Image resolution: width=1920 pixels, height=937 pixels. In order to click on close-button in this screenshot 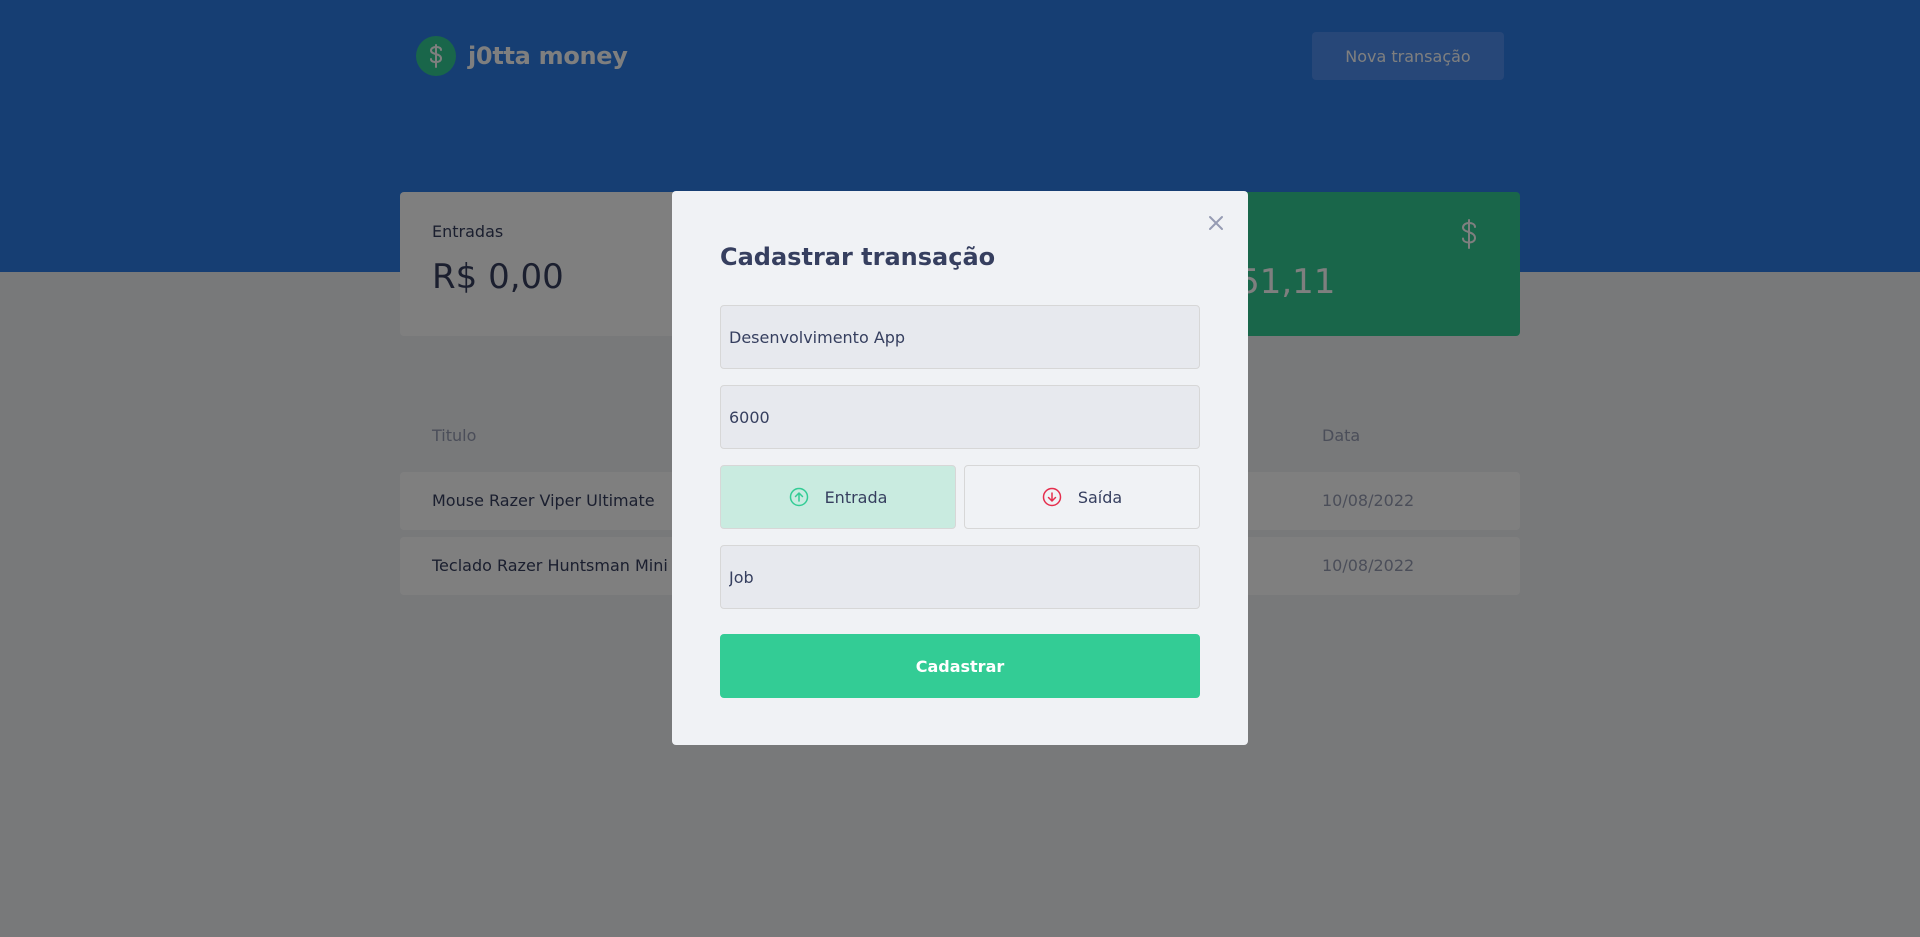, I will do `click(1216, 223)`.